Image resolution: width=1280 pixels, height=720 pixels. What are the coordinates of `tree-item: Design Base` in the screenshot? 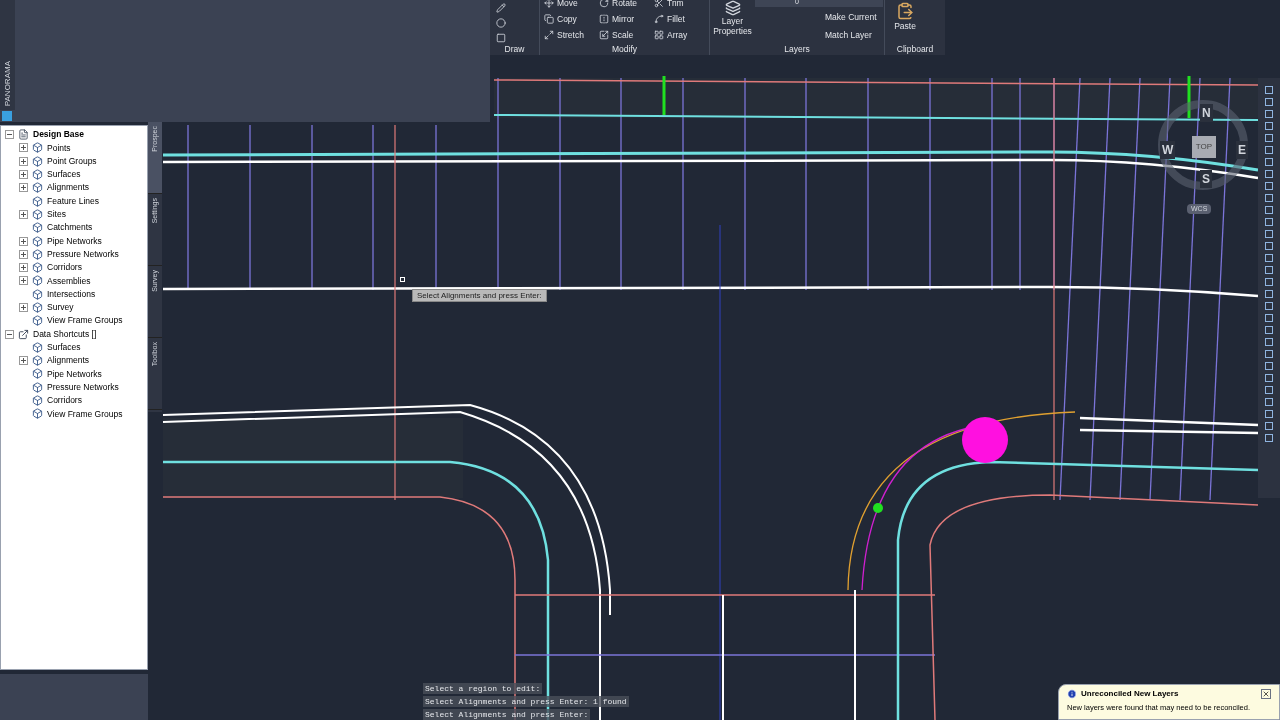 It's located at (59, 134).